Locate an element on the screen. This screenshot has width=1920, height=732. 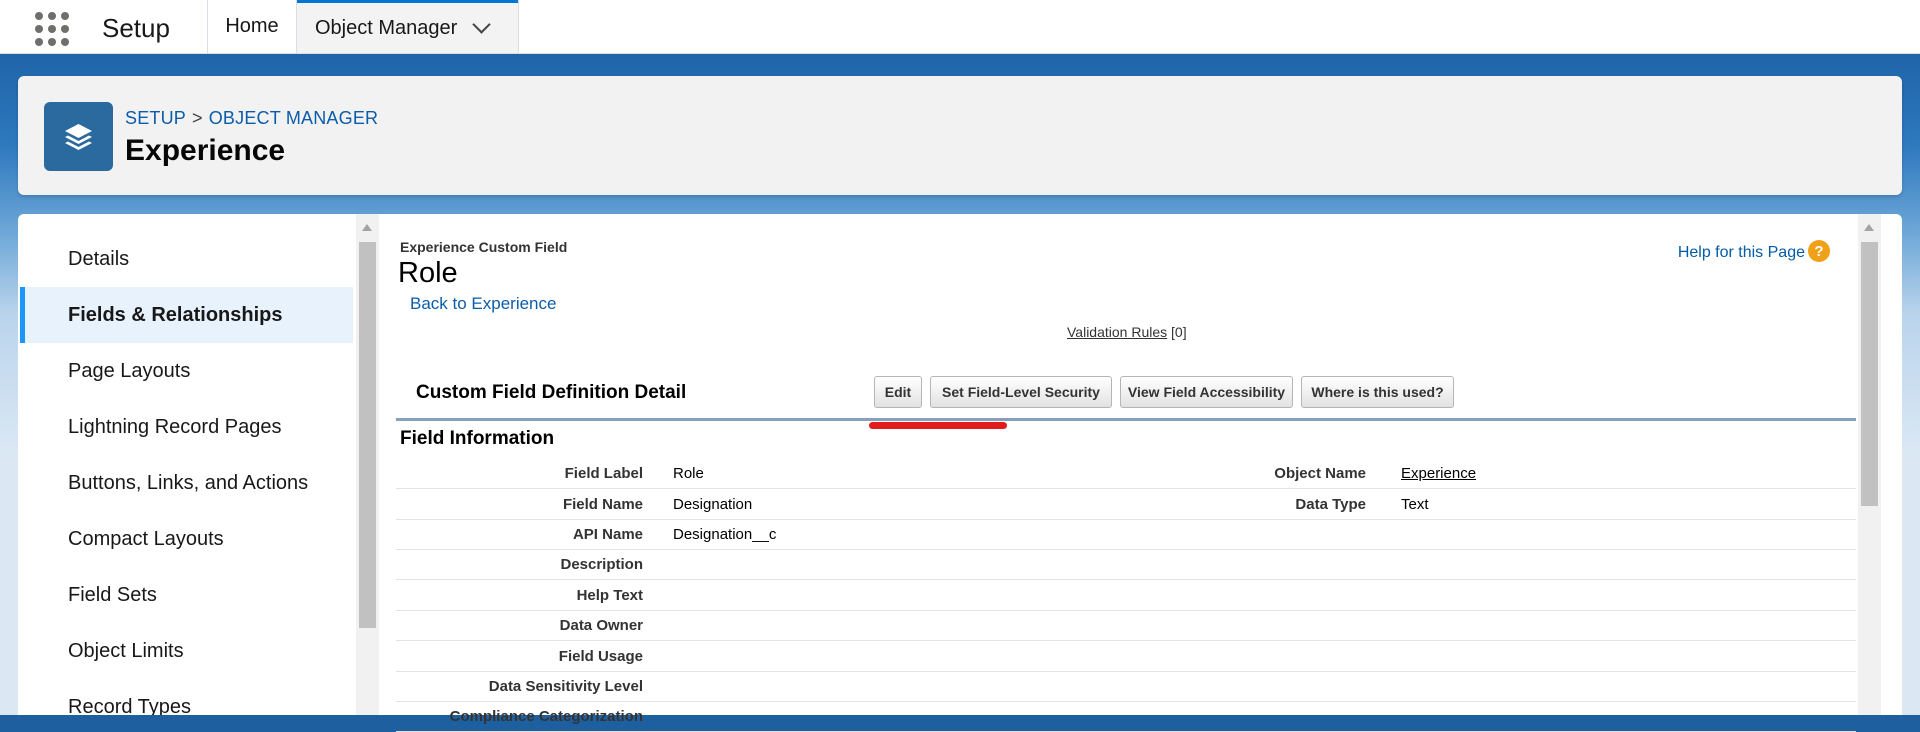
content-scrollbar is located at coordinates (1869, 464).